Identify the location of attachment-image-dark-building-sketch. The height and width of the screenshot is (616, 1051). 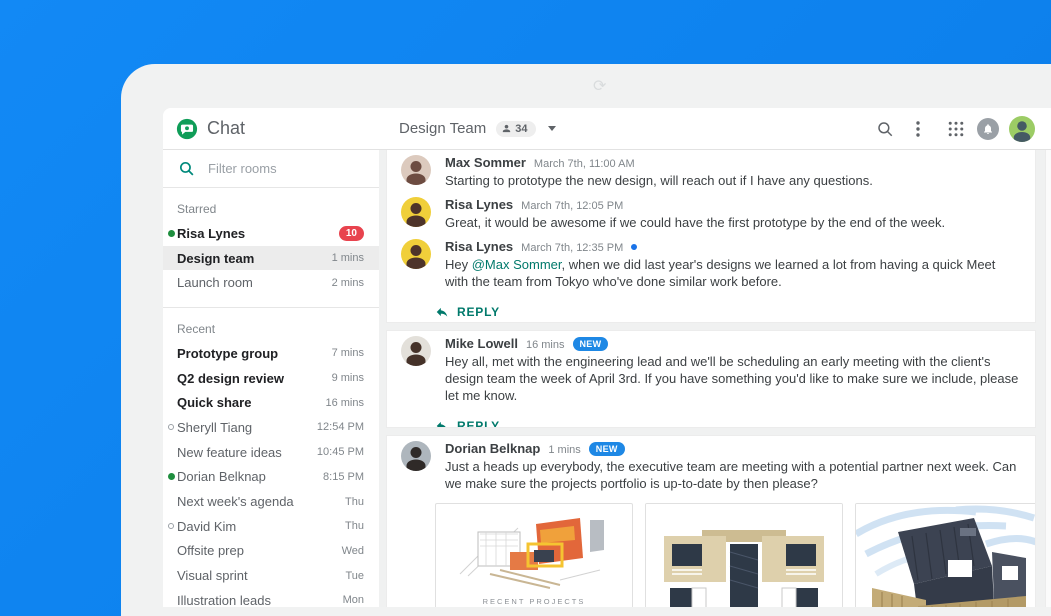
(945, 555).